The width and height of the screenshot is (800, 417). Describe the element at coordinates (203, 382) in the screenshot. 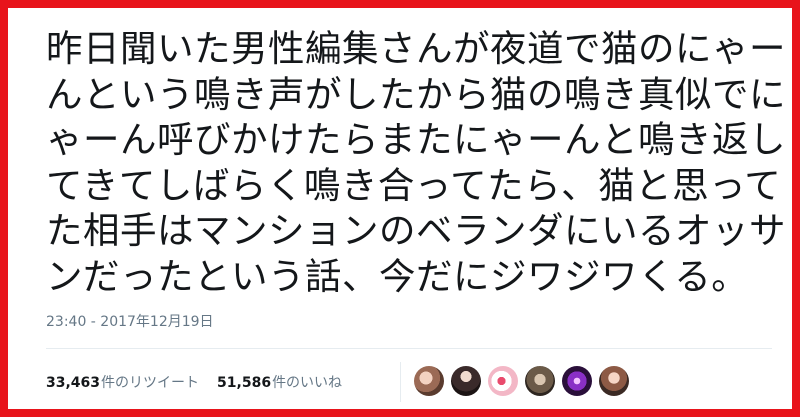

I see `tweet-stats: 33,463 件のリツイート 51,586 件のいいね` at that location.